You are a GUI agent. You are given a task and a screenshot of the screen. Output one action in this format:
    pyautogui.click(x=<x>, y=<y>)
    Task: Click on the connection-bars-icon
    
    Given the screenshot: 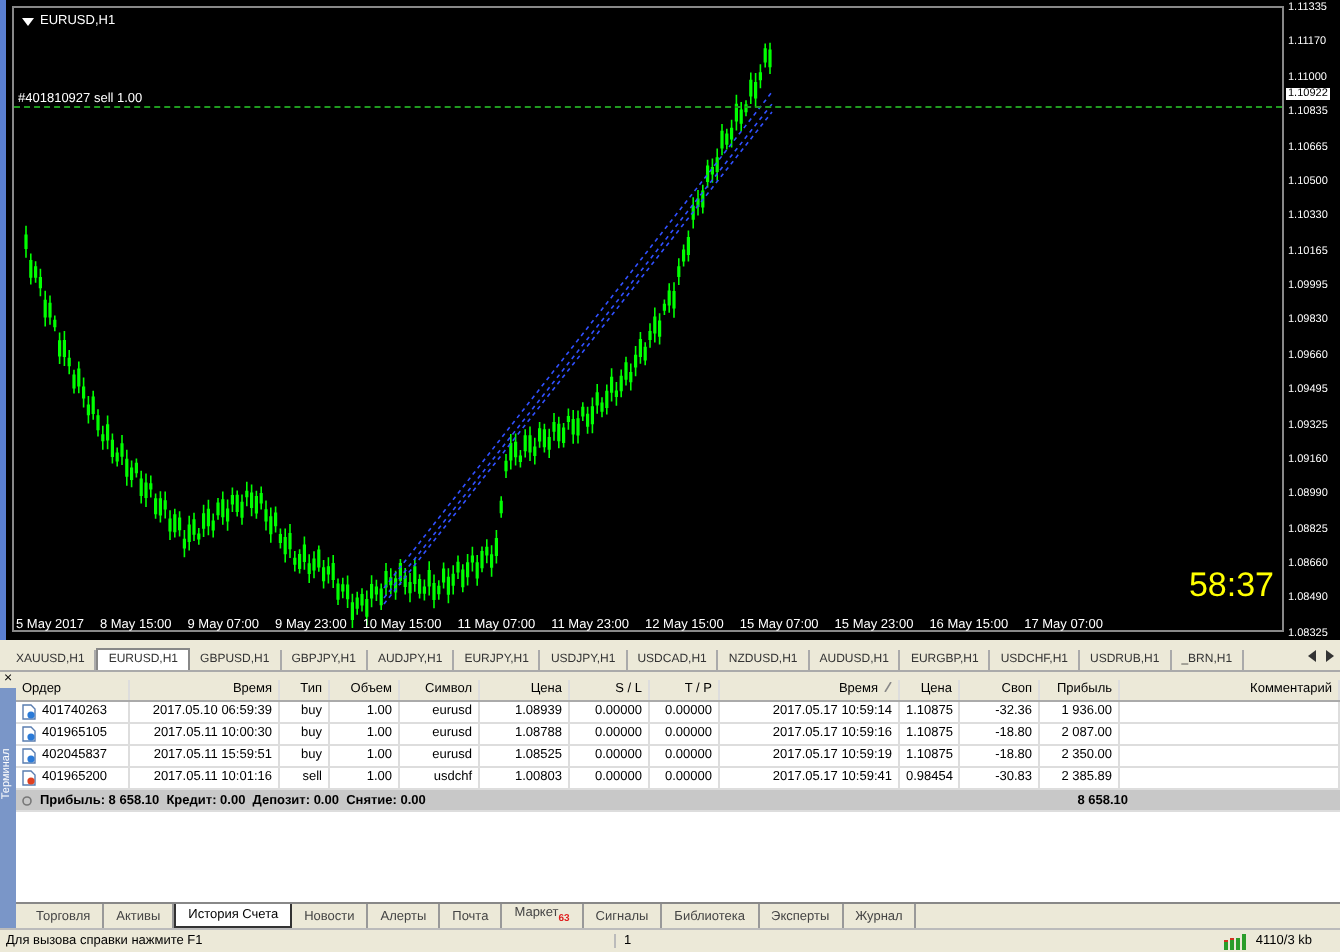 What is the action you would take?
    pyautogui.click(x=1235, y=941)
    